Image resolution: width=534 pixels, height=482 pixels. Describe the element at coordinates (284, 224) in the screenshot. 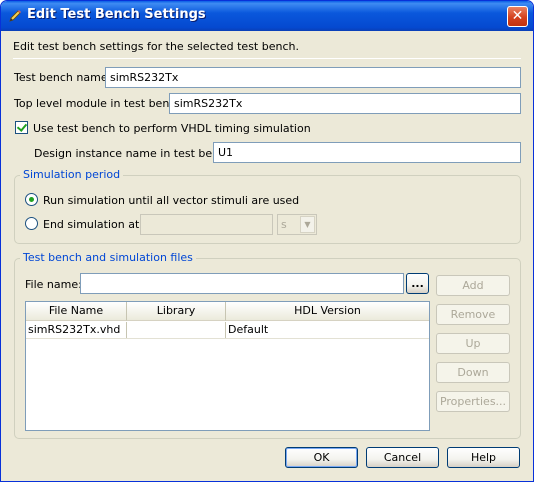

I see `time-unit-value: s` at that location.